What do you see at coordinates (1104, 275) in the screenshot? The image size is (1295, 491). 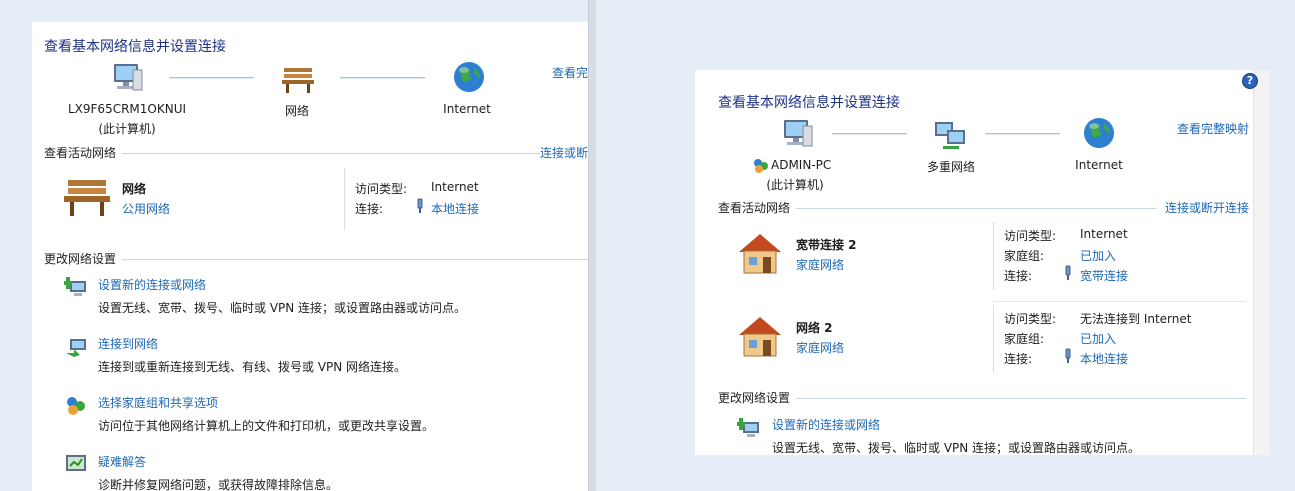 I see `broadband-connection-link: 宽带连接` at bounding box center [1104, 275].